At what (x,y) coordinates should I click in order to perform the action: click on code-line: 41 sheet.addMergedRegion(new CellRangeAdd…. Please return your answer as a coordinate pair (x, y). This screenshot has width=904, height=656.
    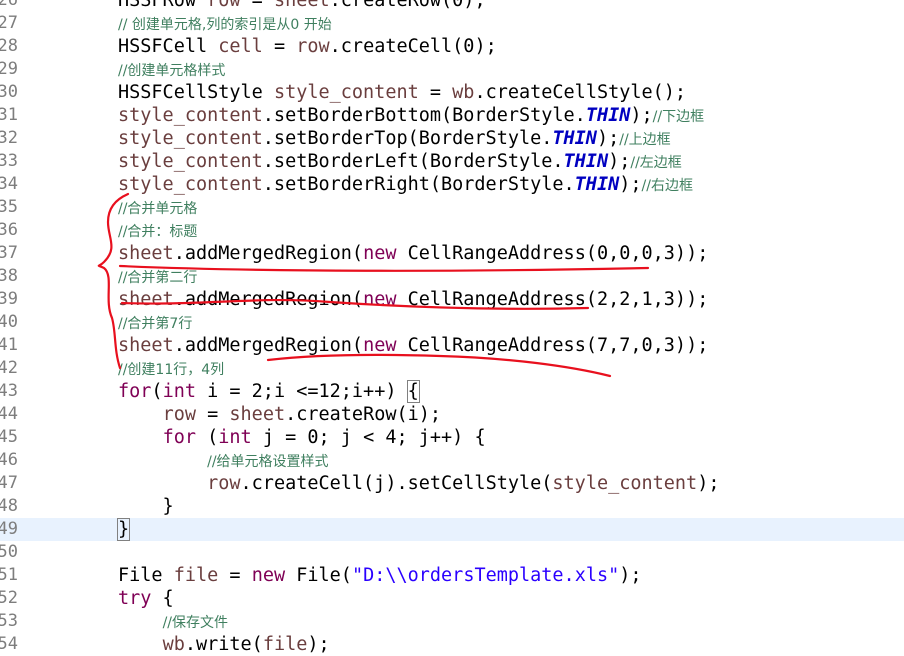
    Looking at the image, I should click on (452, 345).